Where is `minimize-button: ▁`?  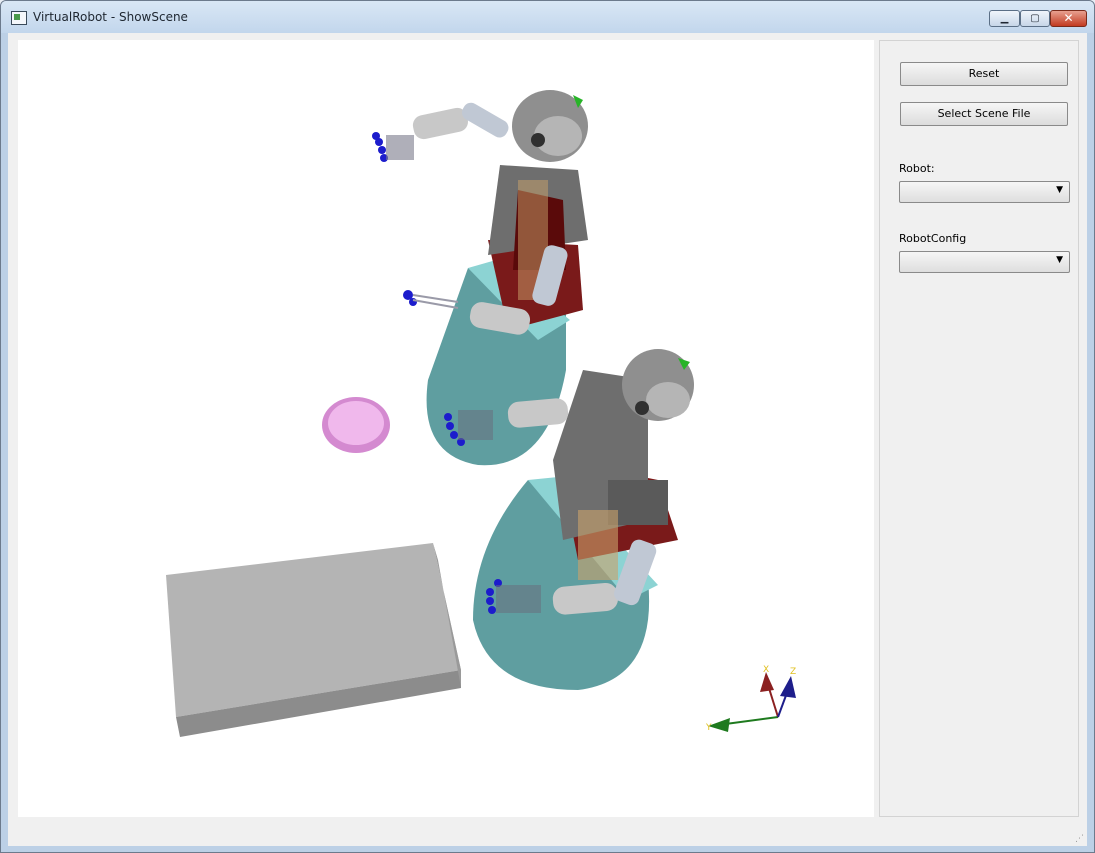
minimize-button: ▁ is located at coordinates (1004, 18).